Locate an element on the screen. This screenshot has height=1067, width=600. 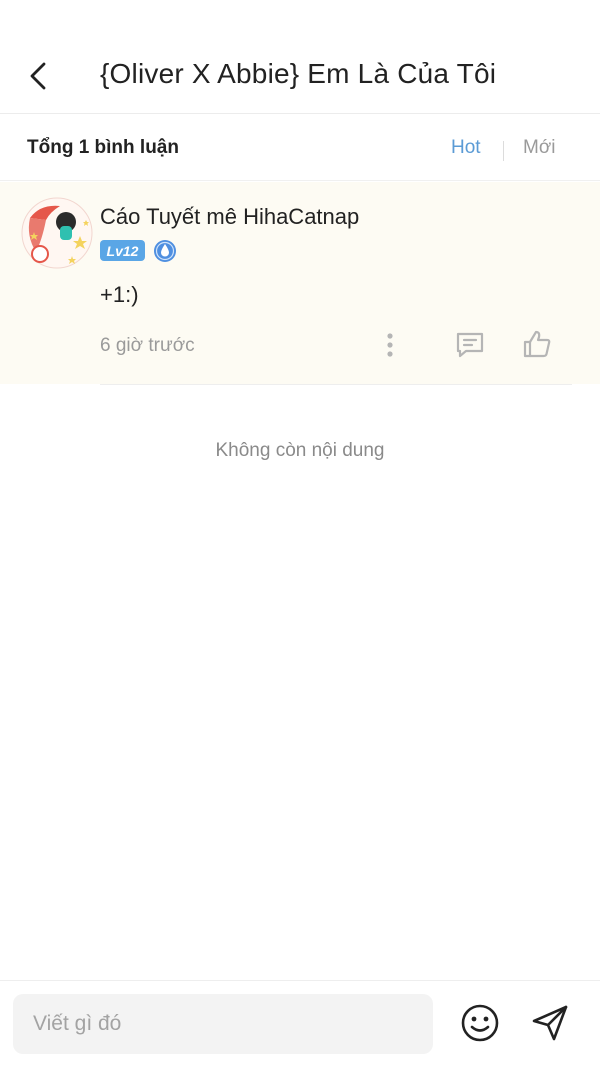
reply-icon is located at coordinates (470, 345).